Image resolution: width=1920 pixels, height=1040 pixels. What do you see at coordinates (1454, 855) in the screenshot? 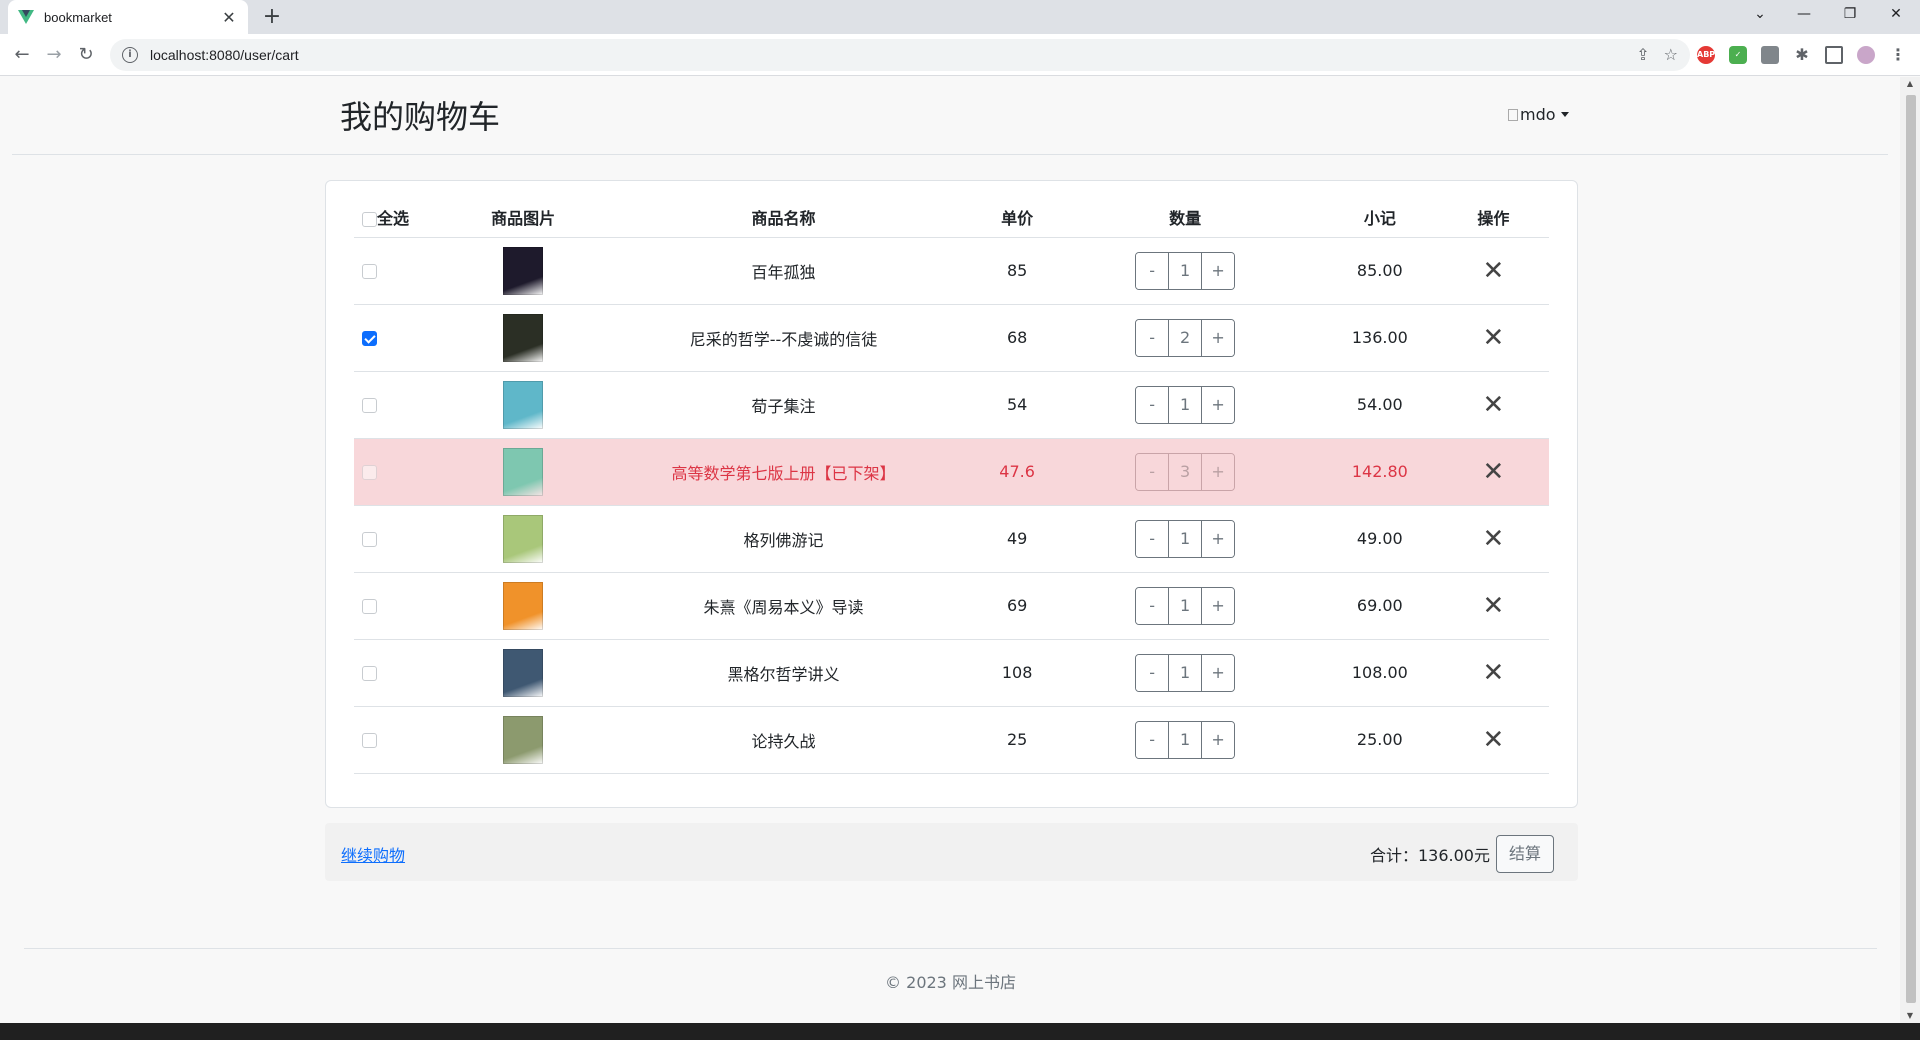
I see `total-value: 136.00元` at bounding box center [1454, 855].